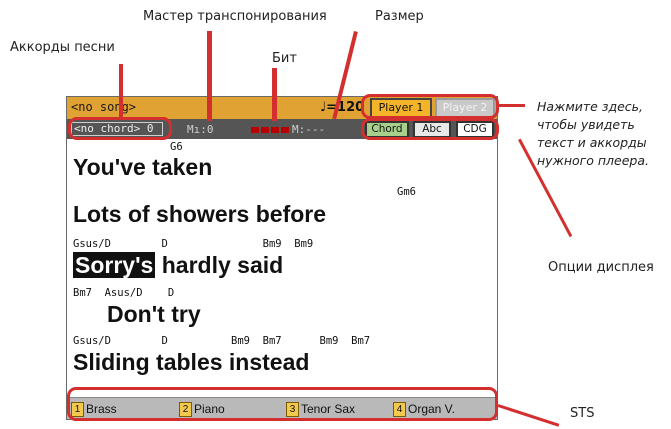 The height and width of the screenshot is (429, 671). Describe the element at coordinates (399, 16) in the screenshot. I see `measure-caption: Размер` at that location.